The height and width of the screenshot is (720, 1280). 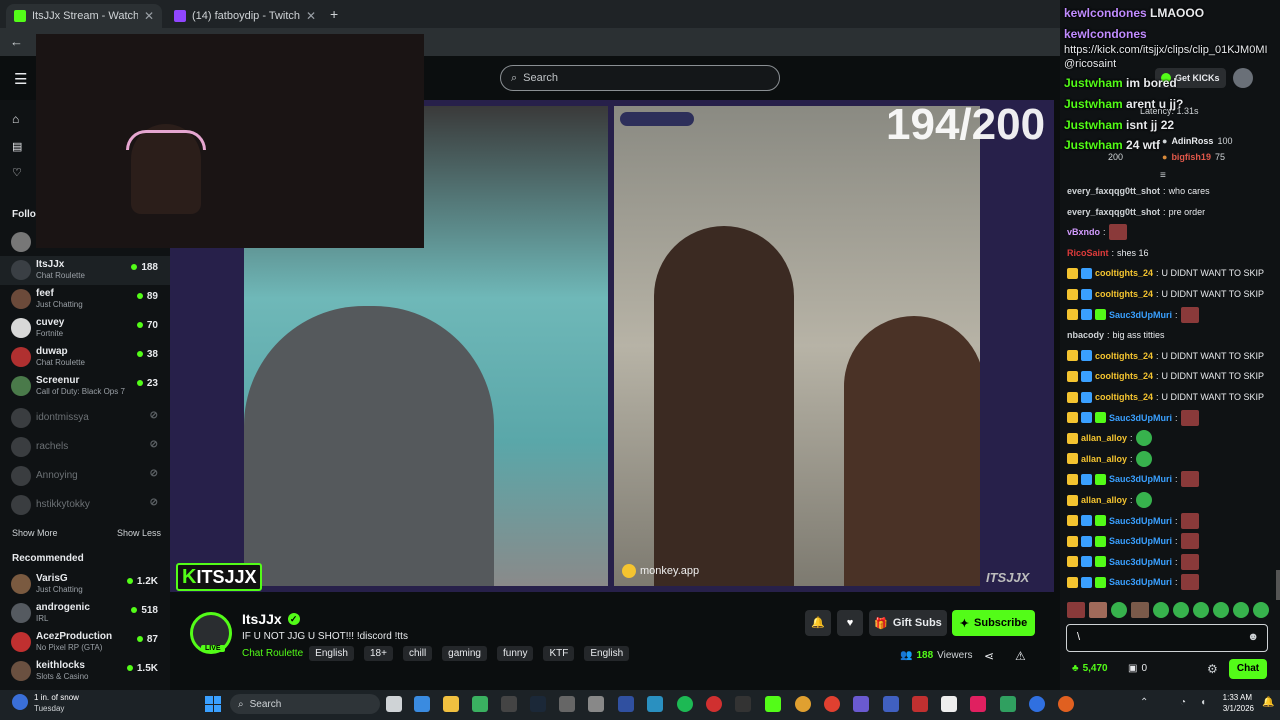 What do you see at coordinates (559, 653) in the screenshot?
I see `tag: KTF` at bounding box center [559, 653].